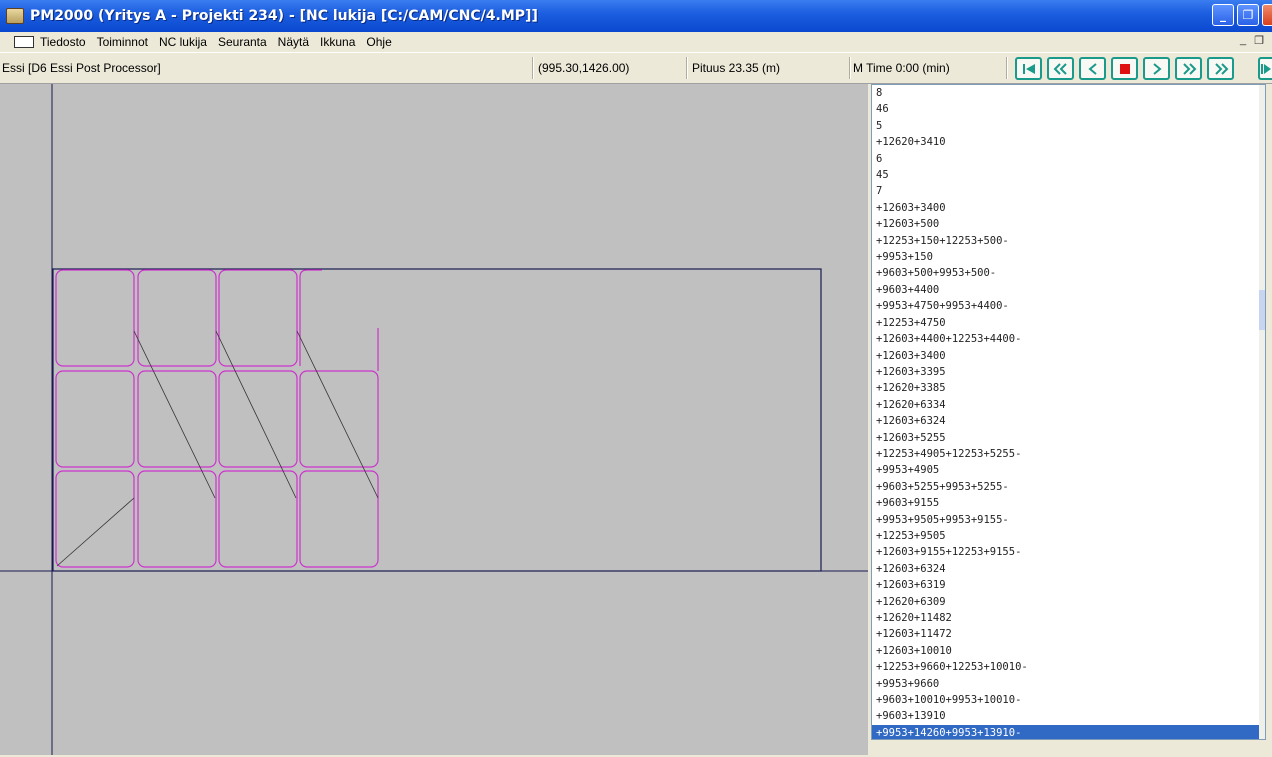 Image resolution: width=1272 pixels, height=757 pixels. What do you see at coordinates (1068, 339) in the screenshot?
I see `nc-code-line: +12603+4400+12253+4400-` at bounding box center [1068, 339].